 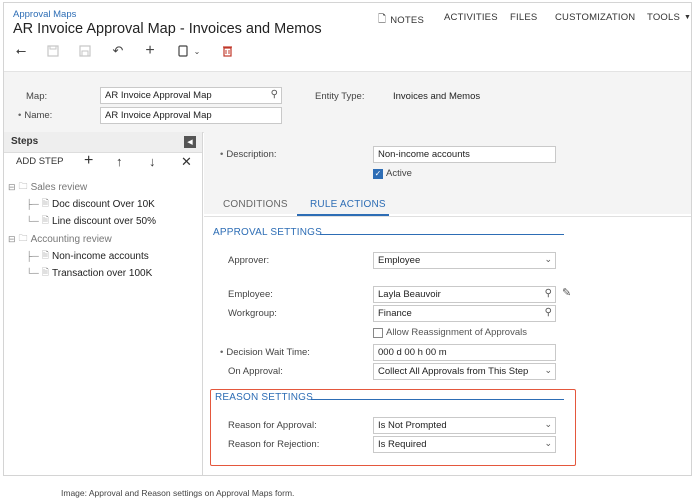 I want to click on notes-label: NOTES, so click(x=407, y=20).